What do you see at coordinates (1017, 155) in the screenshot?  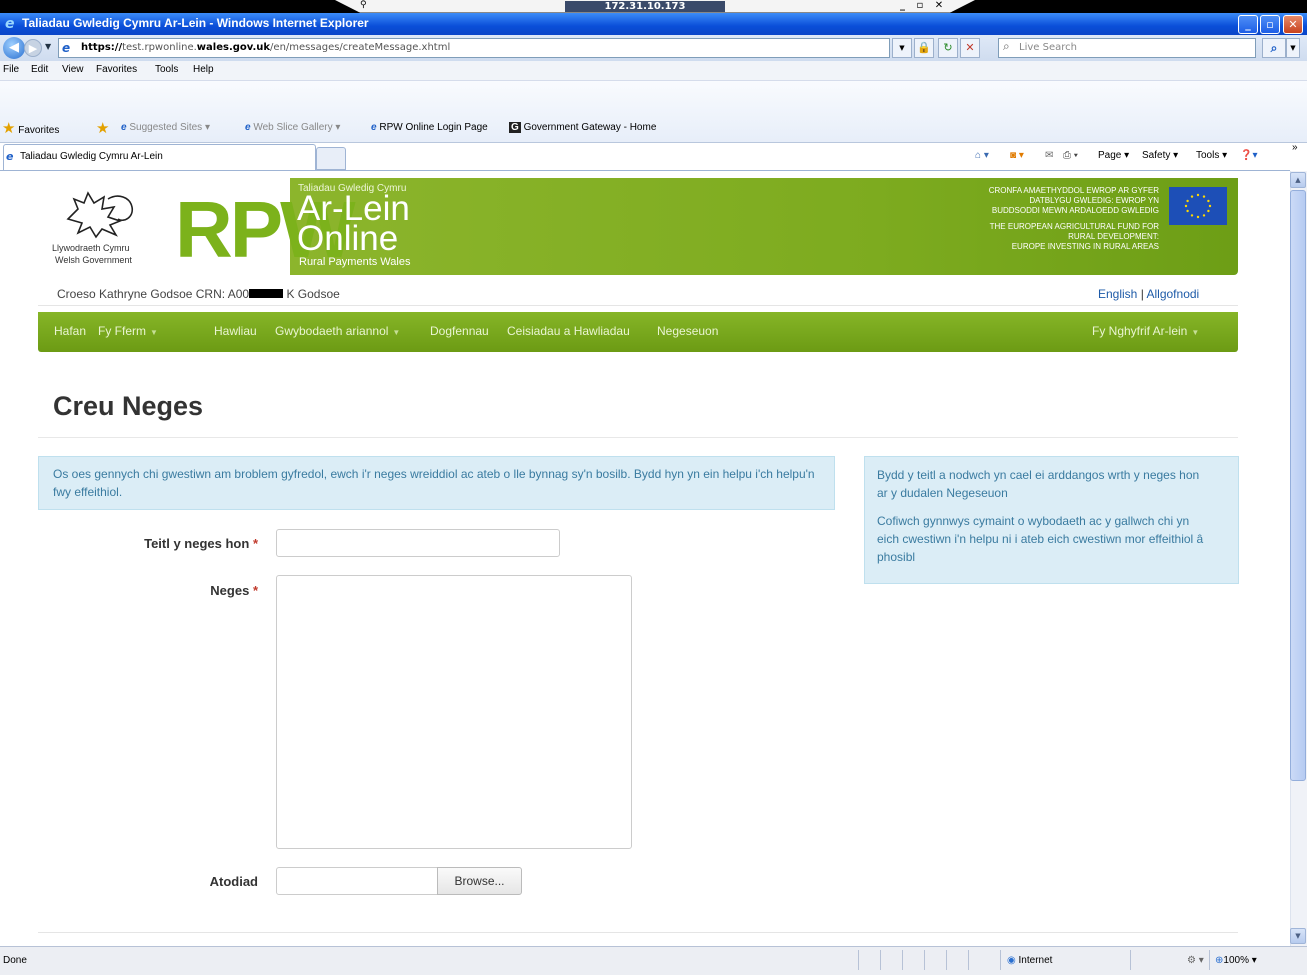 I see `feeds-icon: ◙ ▾` at bounding box center [1017, 155].